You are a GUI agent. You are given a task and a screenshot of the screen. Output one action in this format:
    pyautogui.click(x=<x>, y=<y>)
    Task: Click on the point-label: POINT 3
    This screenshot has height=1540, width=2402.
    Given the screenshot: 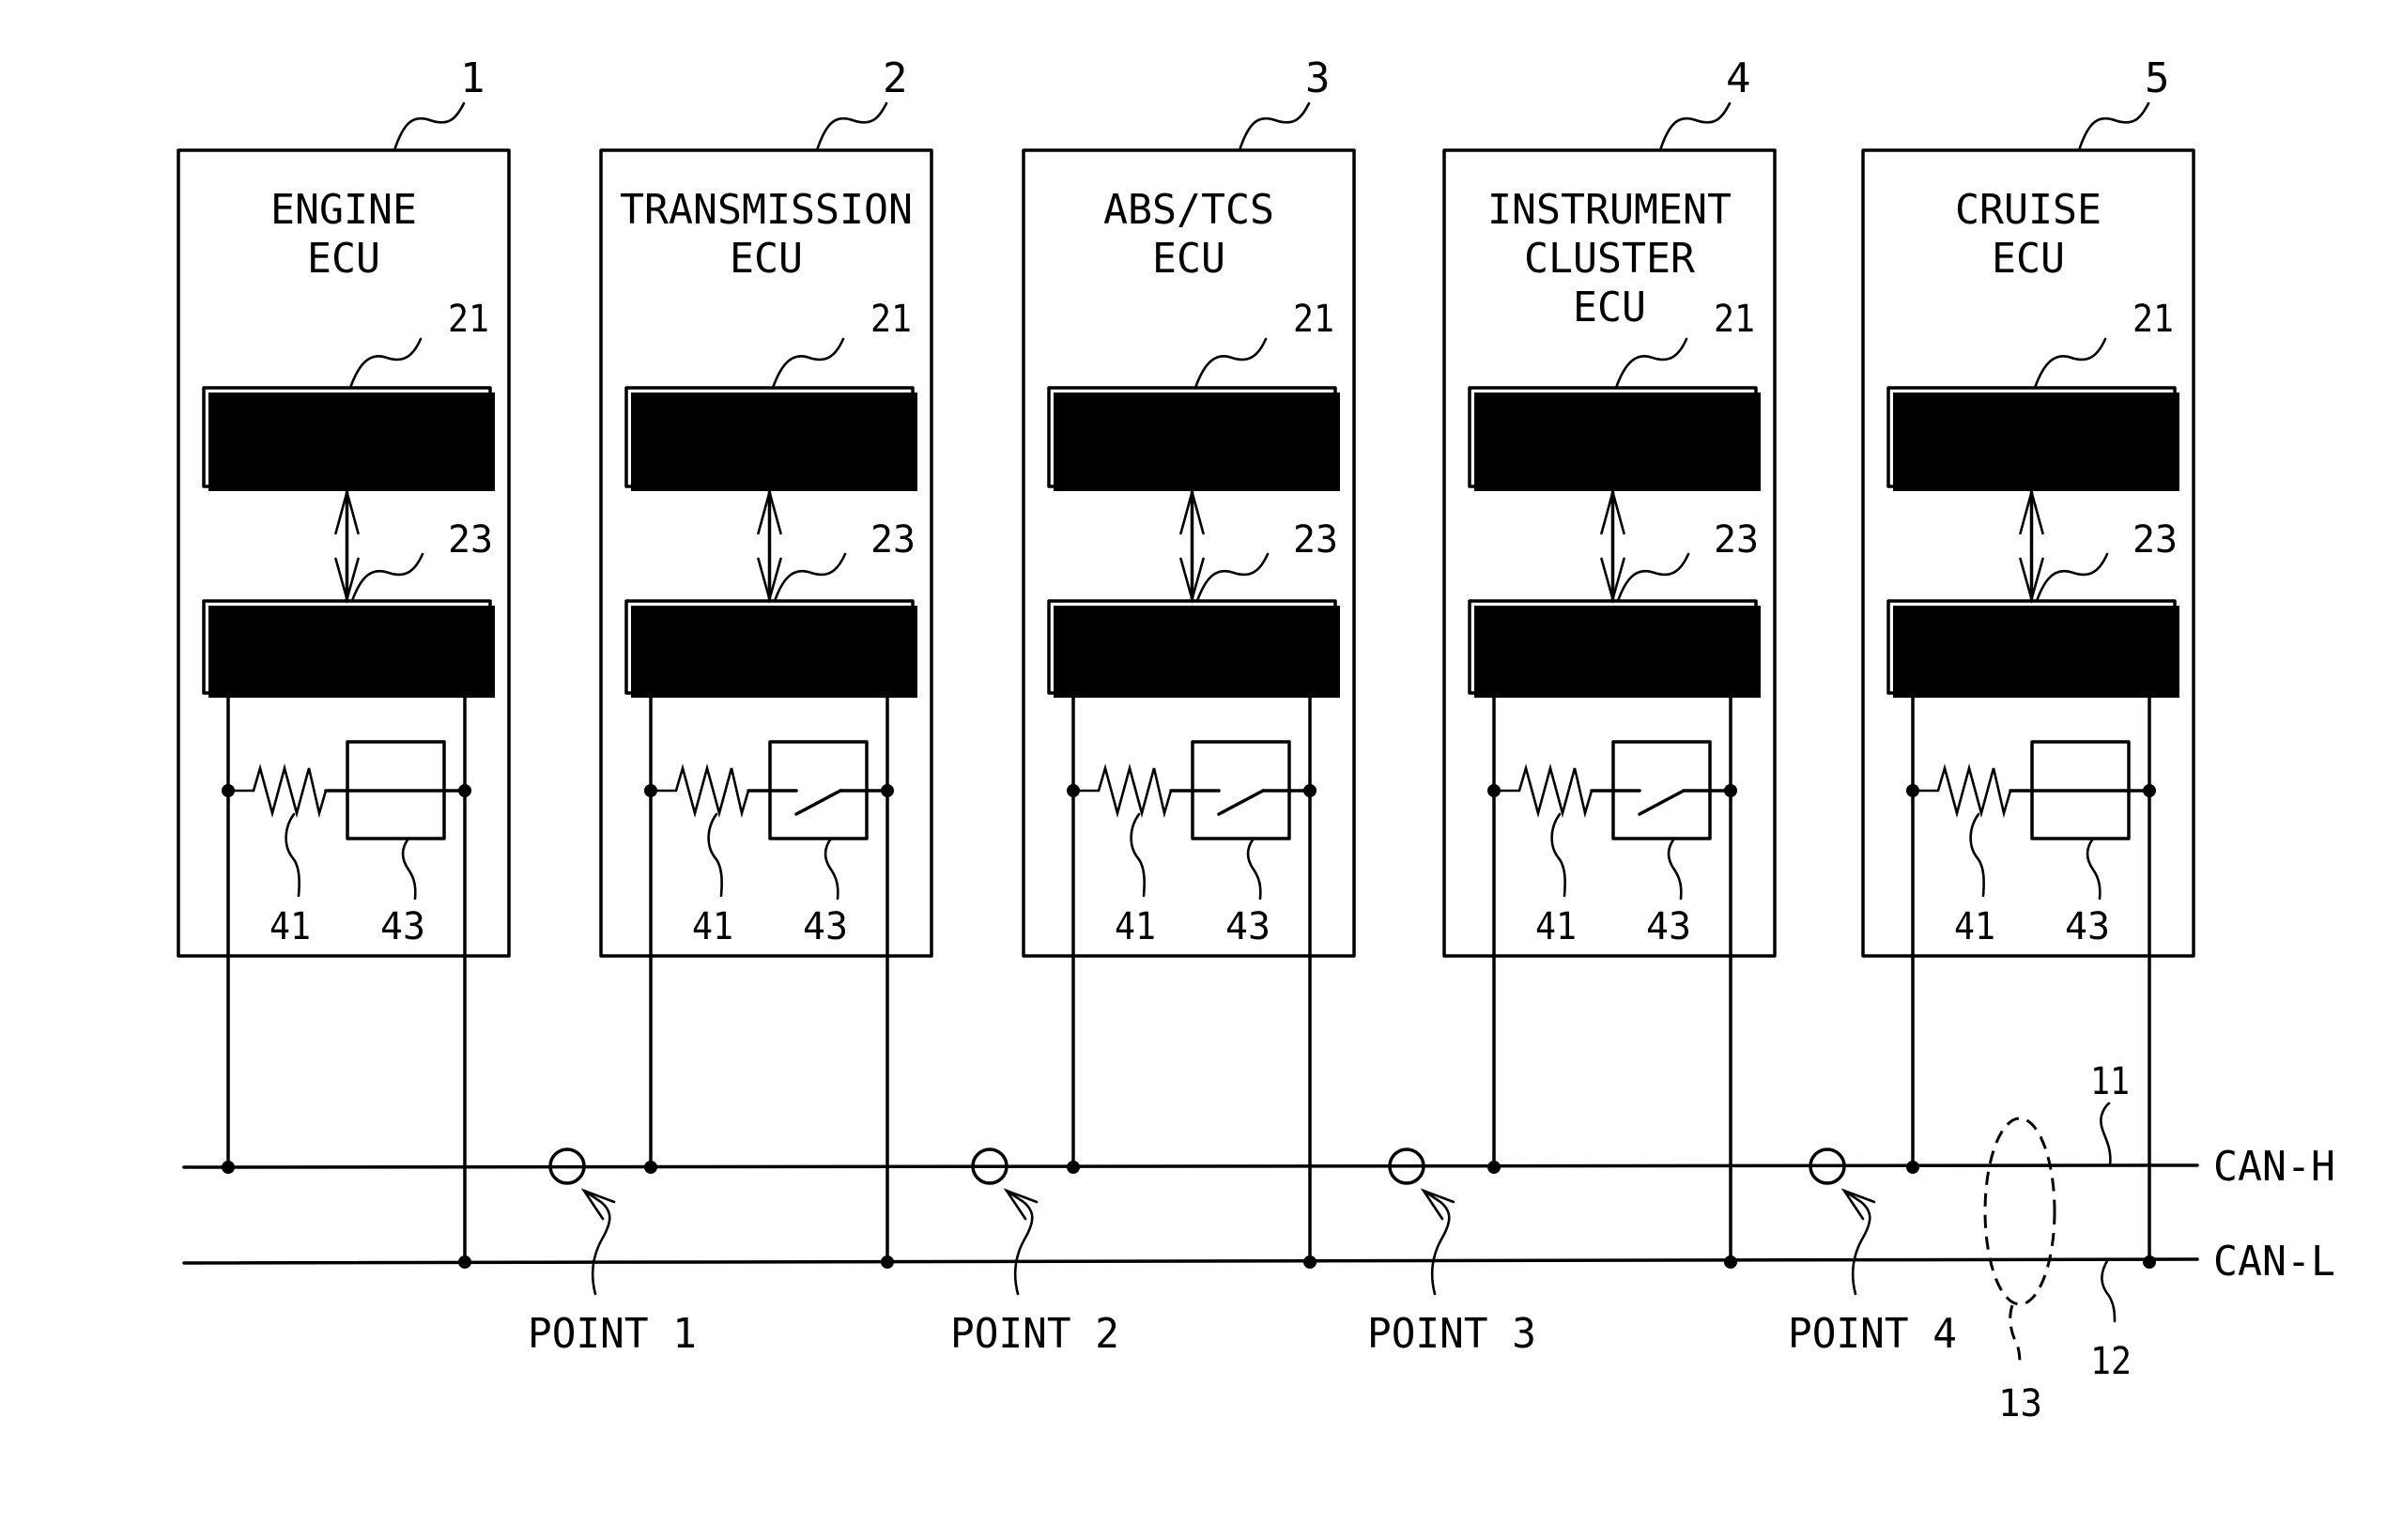 What is the action you would take?
    pyautogui.click(x=1451, y=1334)
    